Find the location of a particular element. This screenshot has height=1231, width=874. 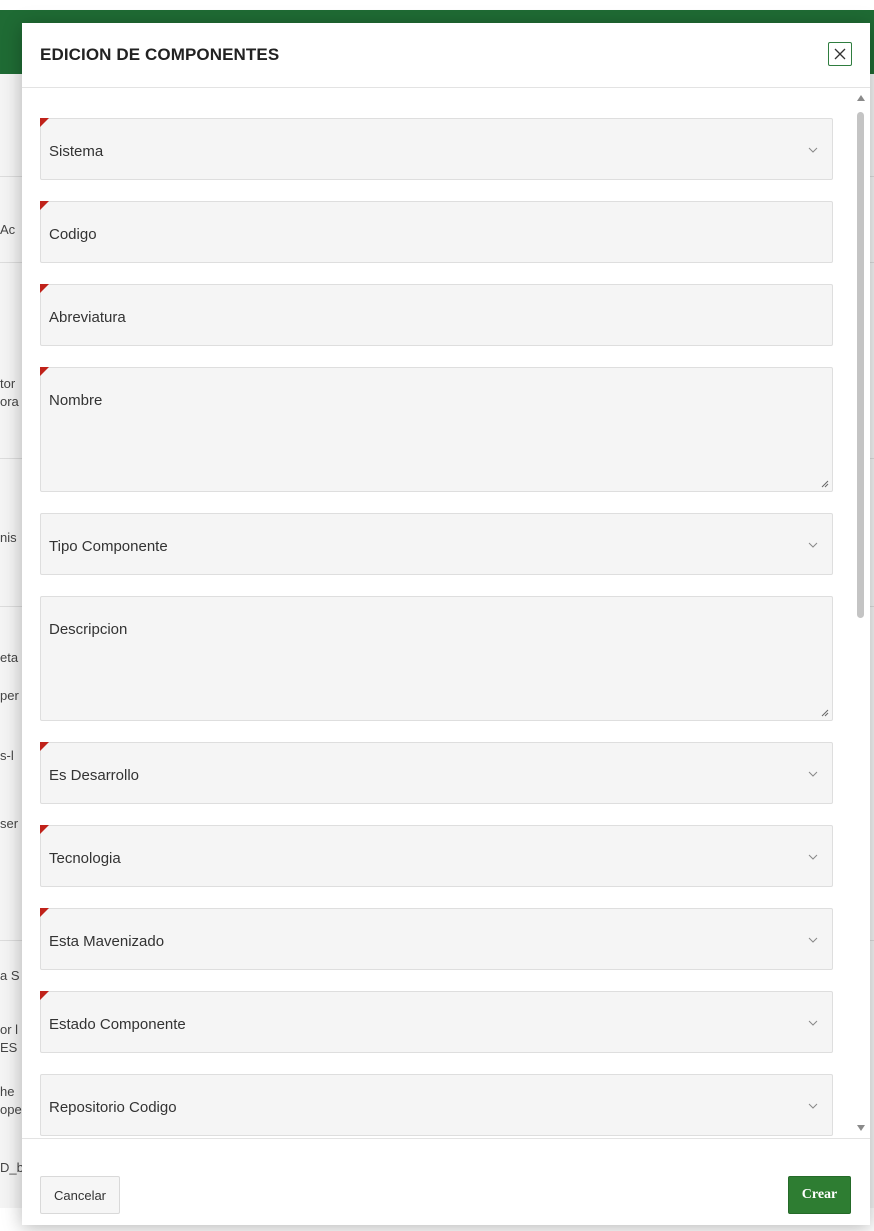

dialog-title: EDICION DE COMPONENTES is located at coordinates (160, 54).